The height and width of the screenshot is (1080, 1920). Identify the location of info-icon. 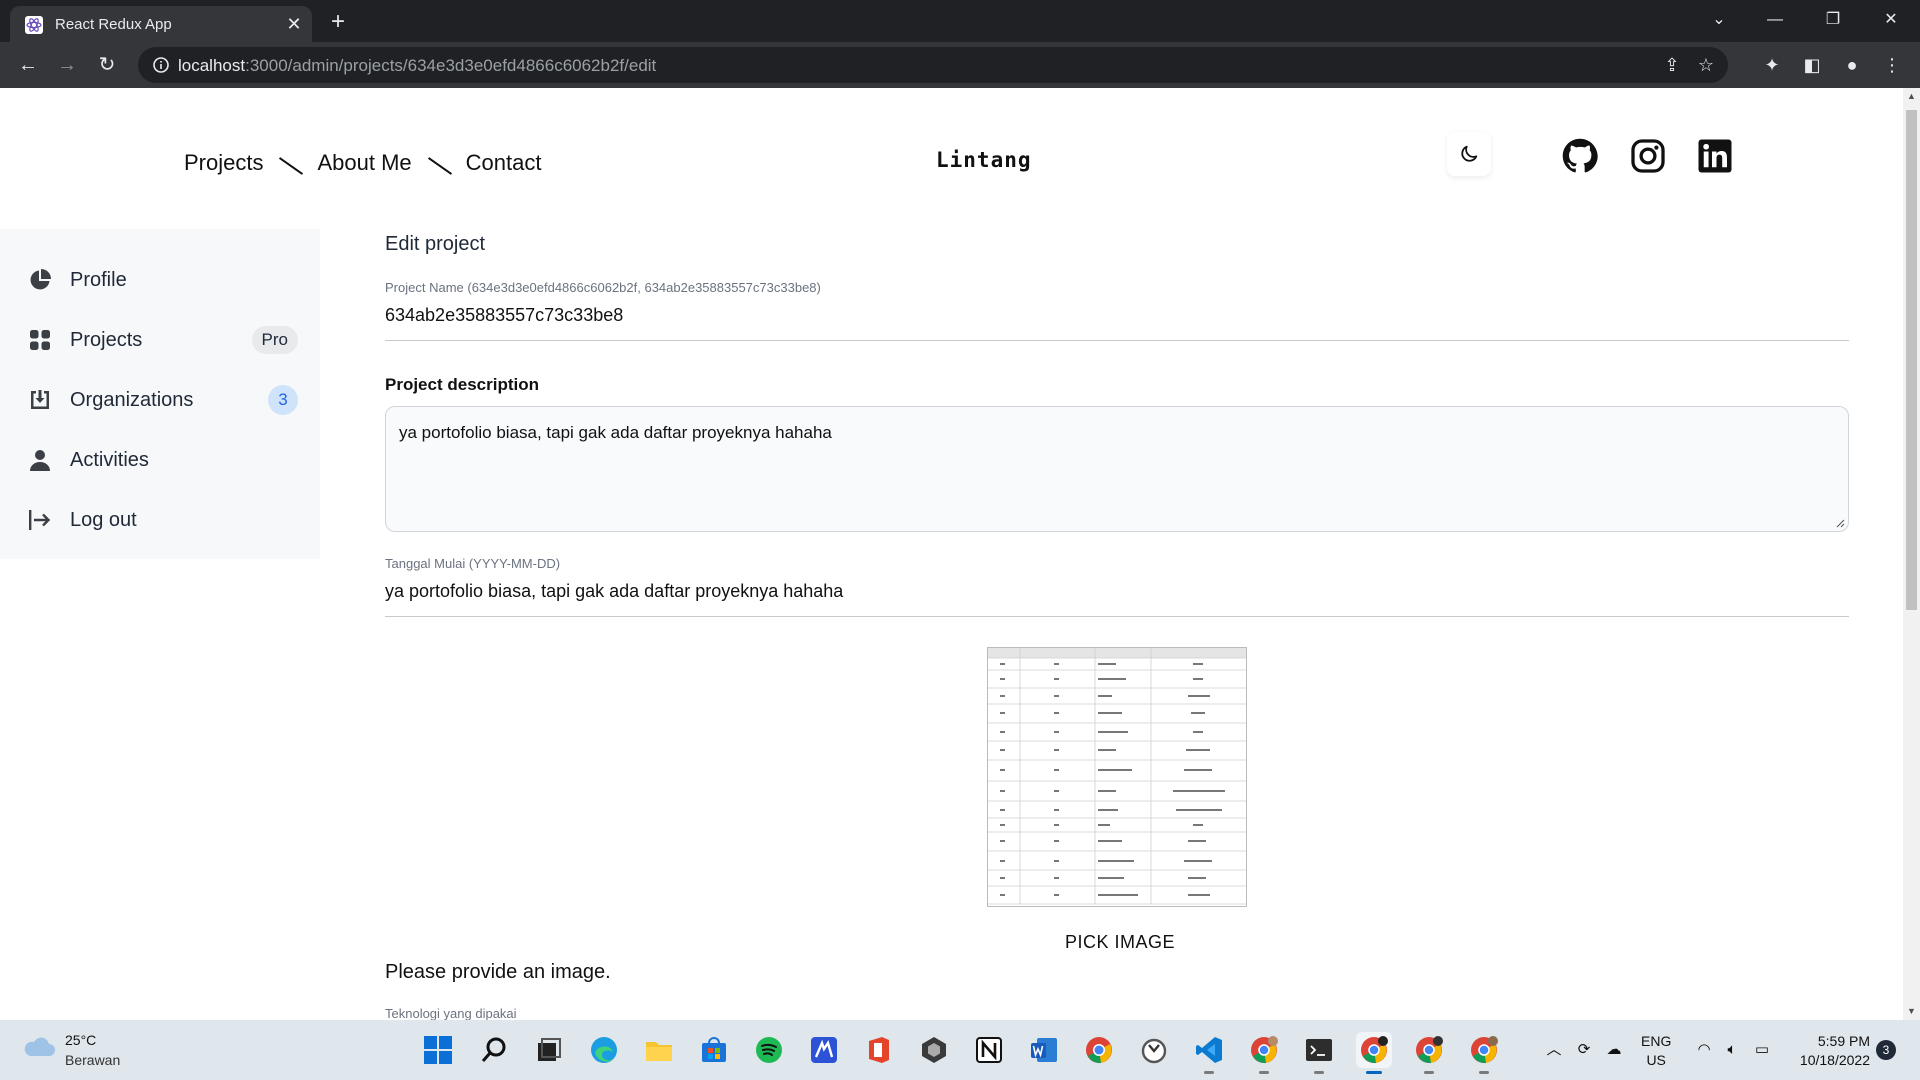
(161, 65).